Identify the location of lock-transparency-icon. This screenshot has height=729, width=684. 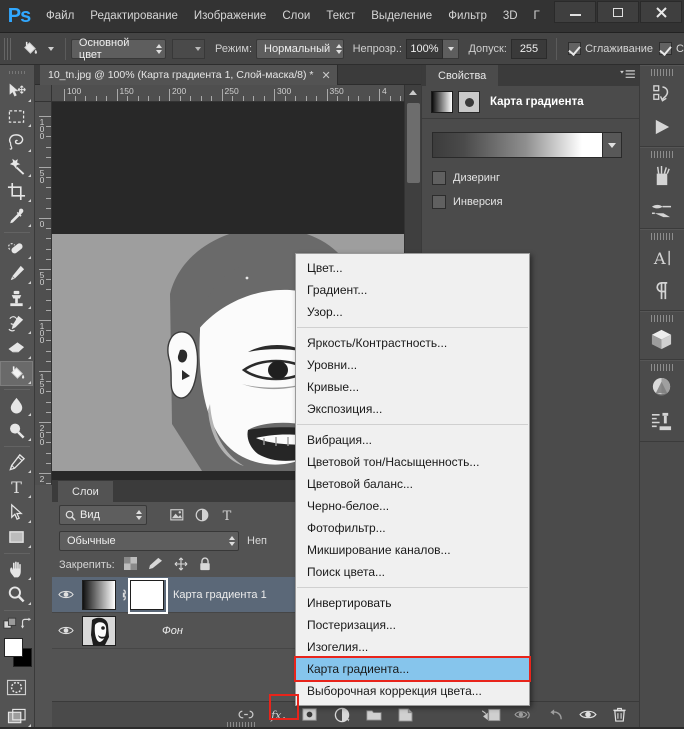
(130, 565).